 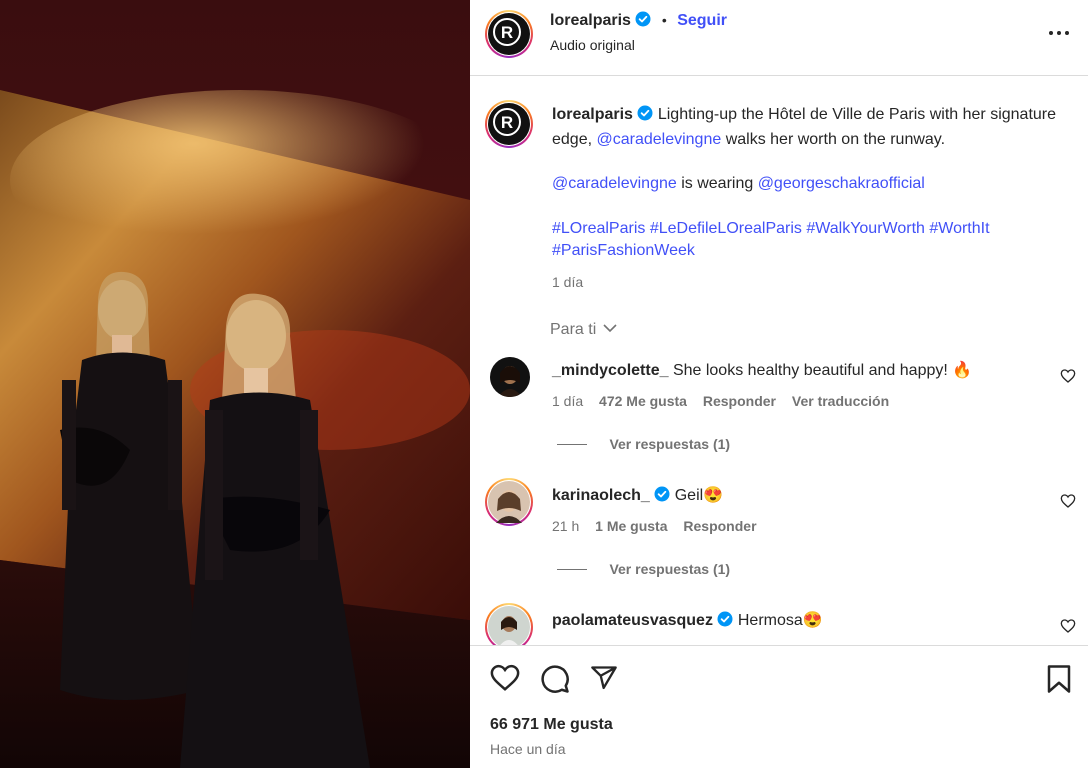 I want to click on post-date: Hace un día, so click(x=528, y=749).